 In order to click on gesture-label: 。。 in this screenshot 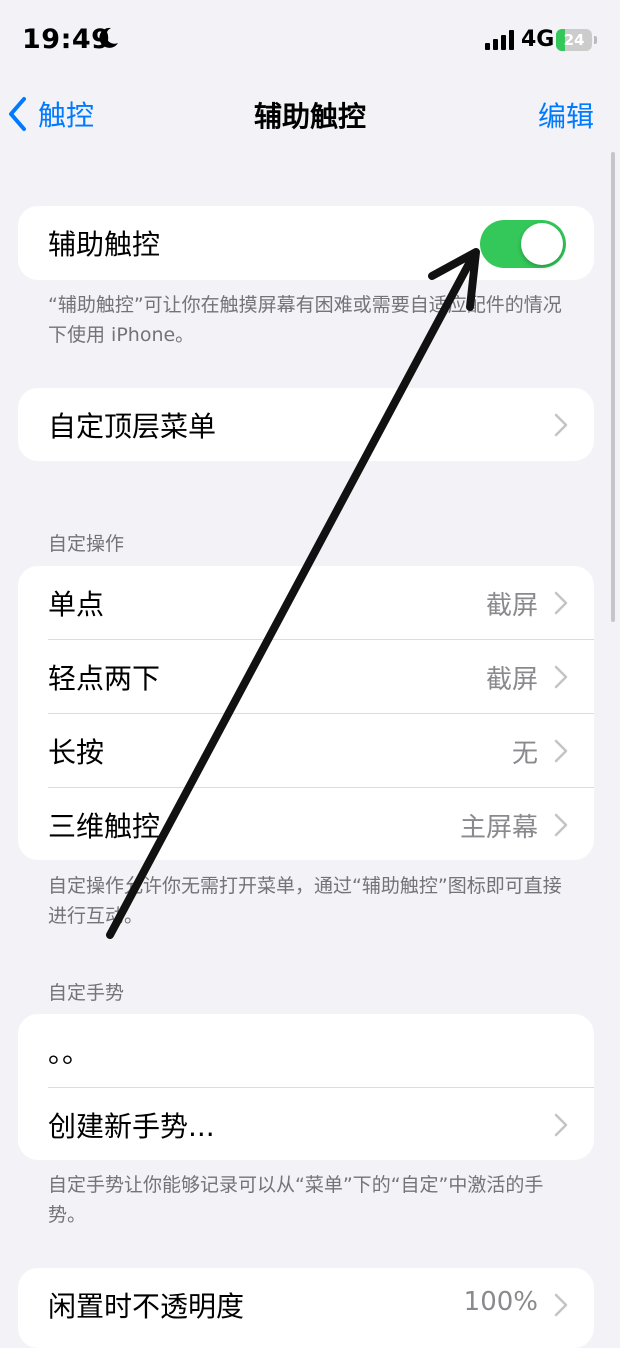, I will do `click(69, 1052)`.